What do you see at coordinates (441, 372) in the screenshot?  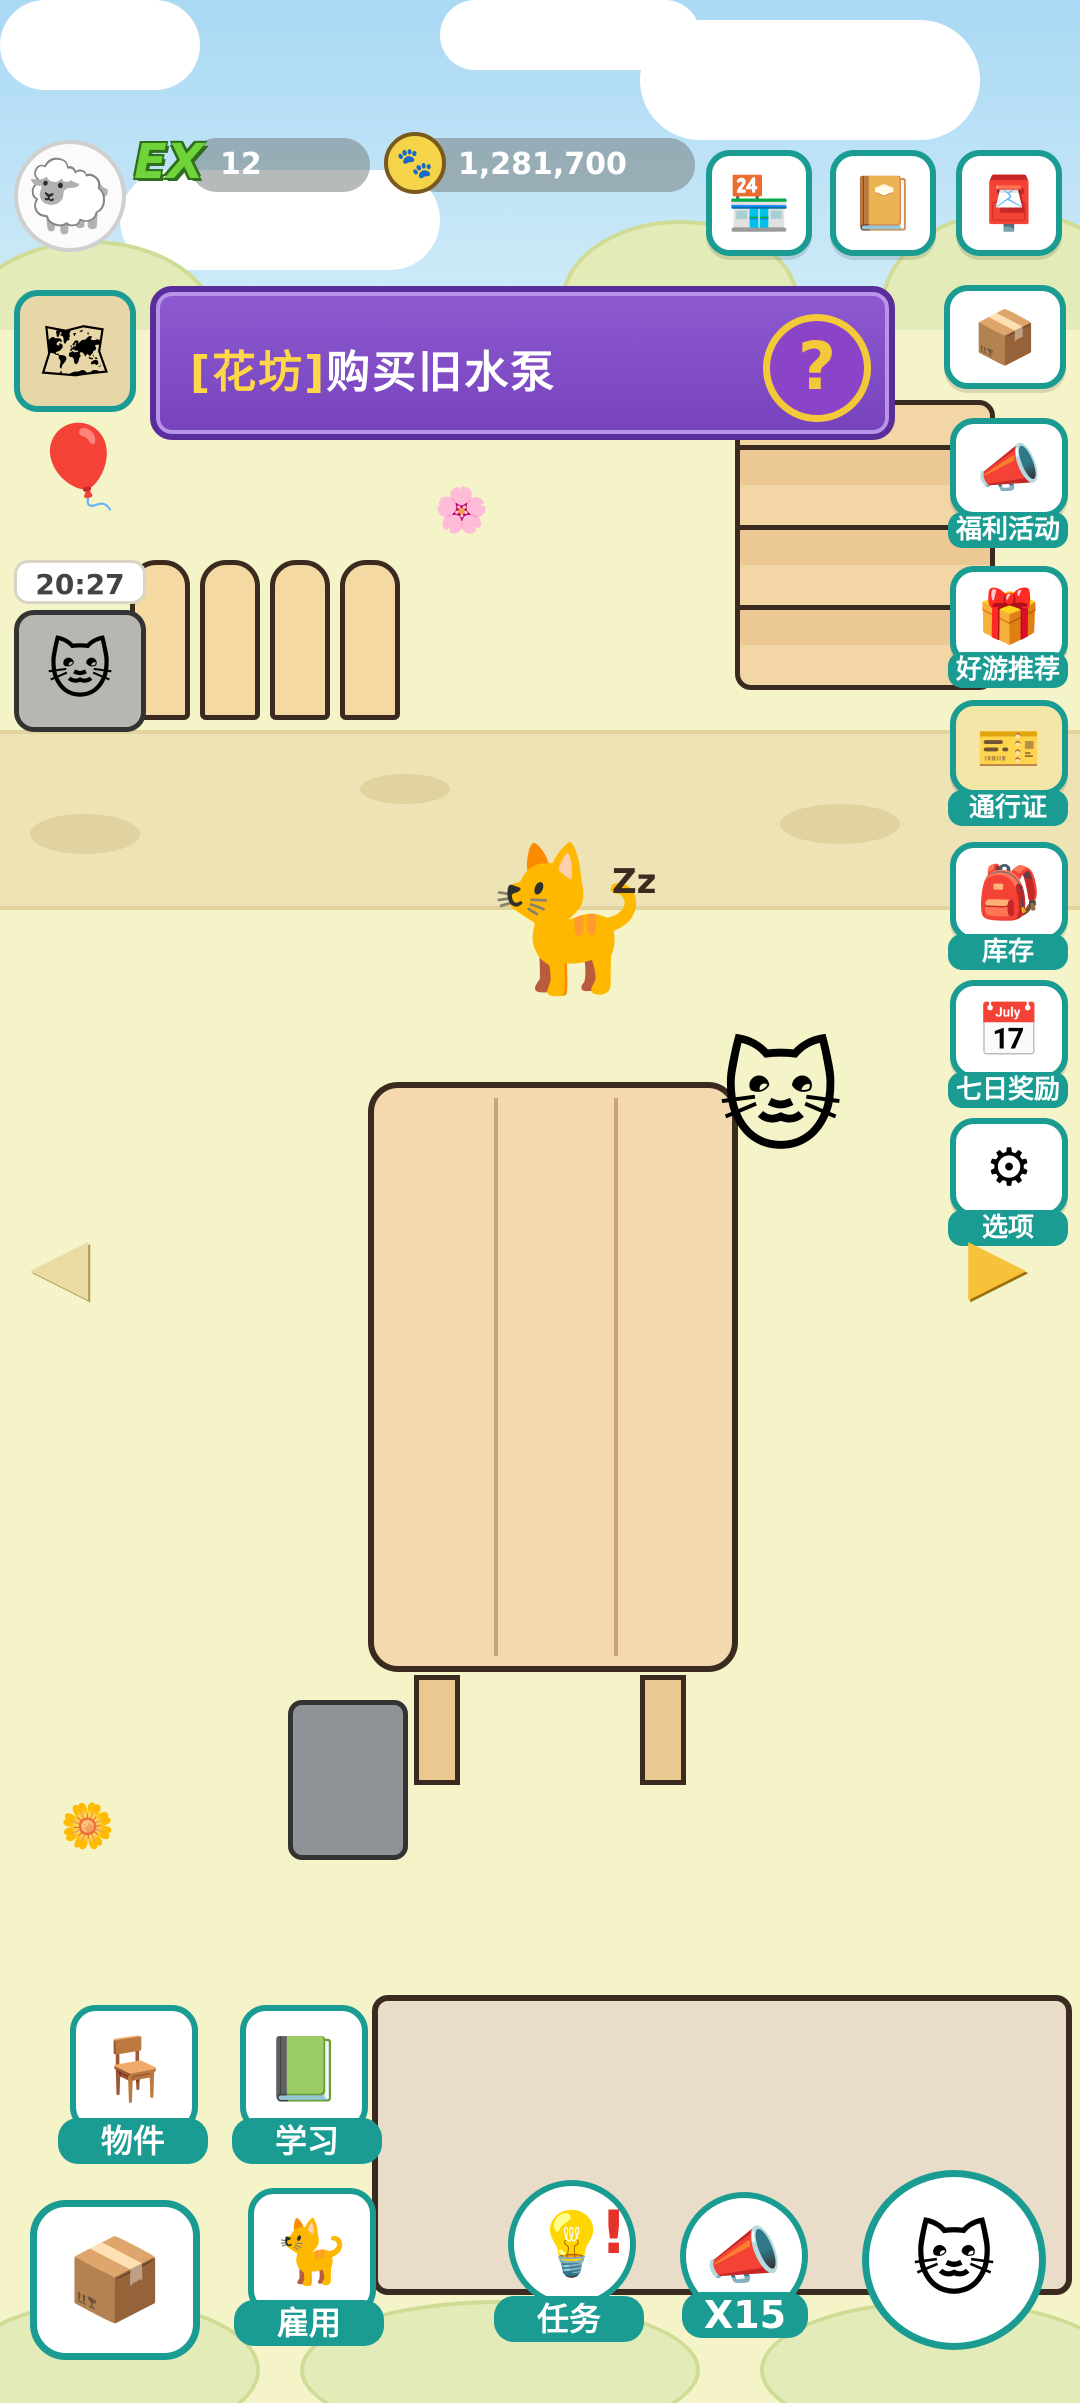 I see `quest-description: 购买旧水泵` at bounding box center [441, 372].